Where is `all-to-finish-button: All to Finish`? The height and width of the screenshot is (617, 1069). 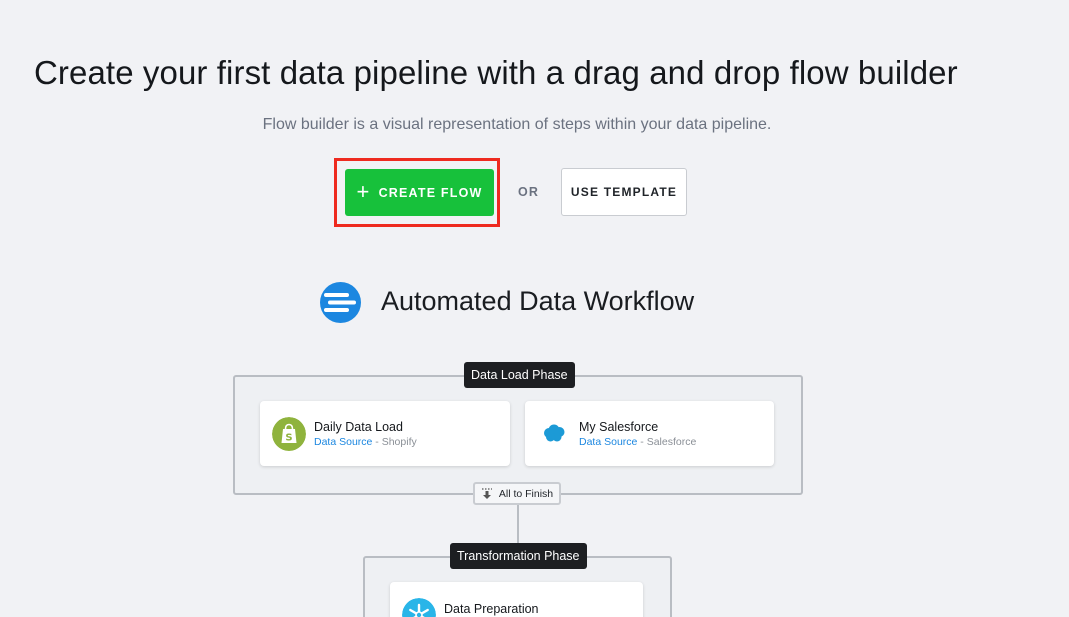
all-to-finish-button: All to Finish is located at coordinates (517, 493).